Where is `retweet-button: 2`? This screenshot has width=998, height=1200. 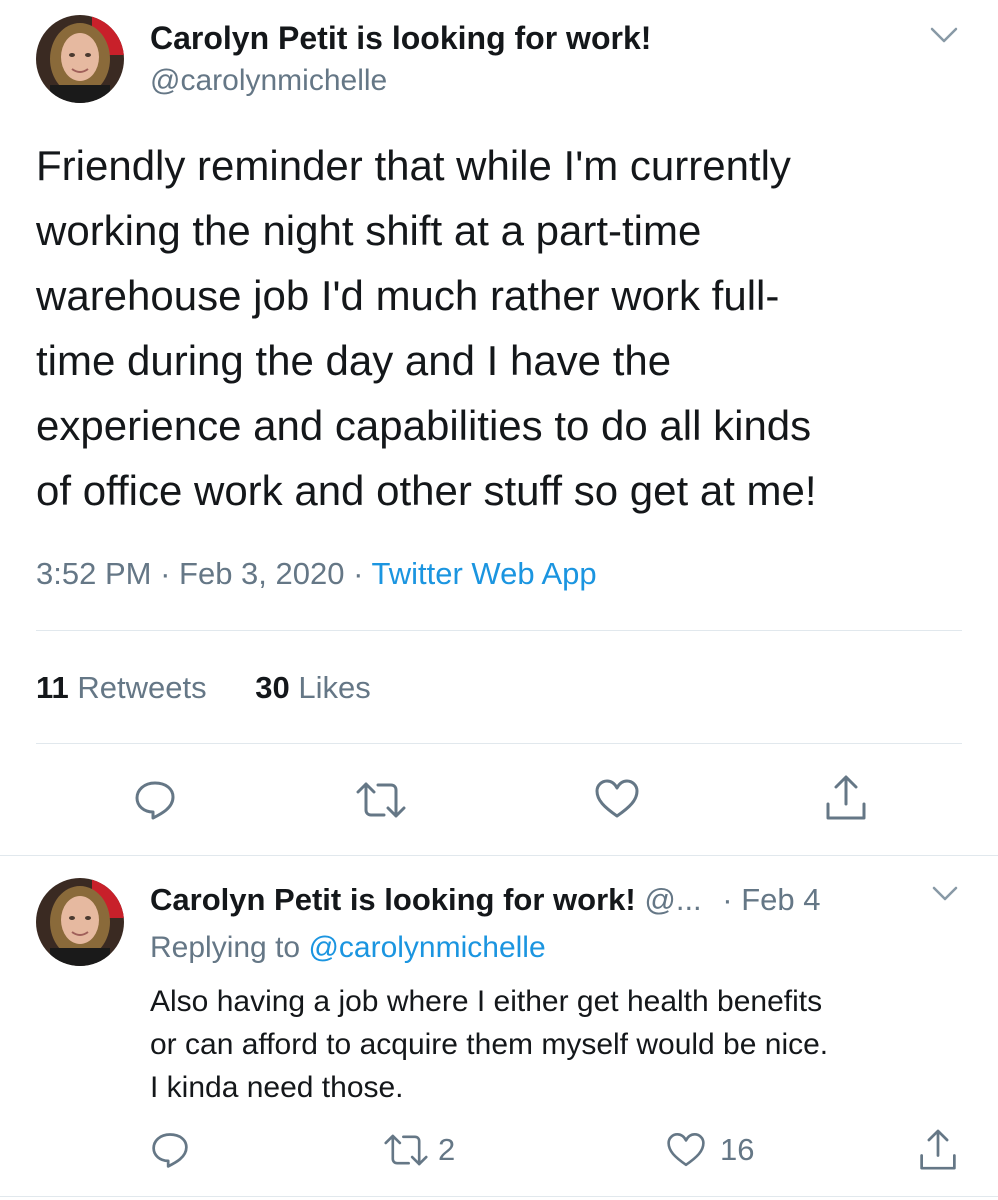 retweet-button: 2 is located at coordinates (419, 1150).